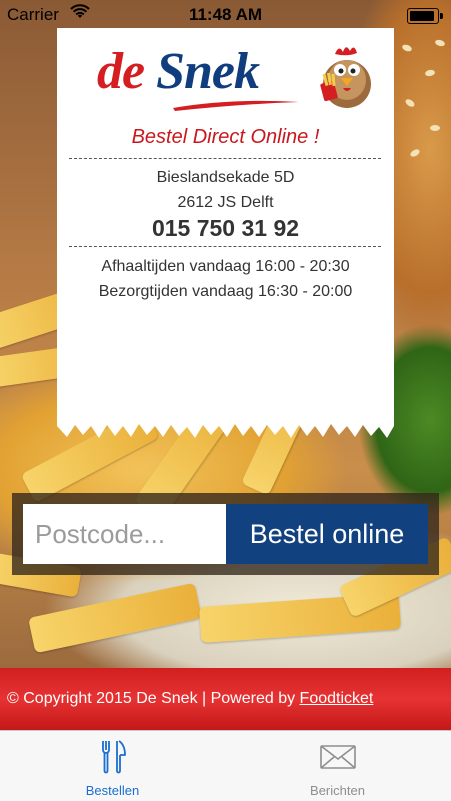  I want to click on order-online-button: Bestel online, so click(327, 534).